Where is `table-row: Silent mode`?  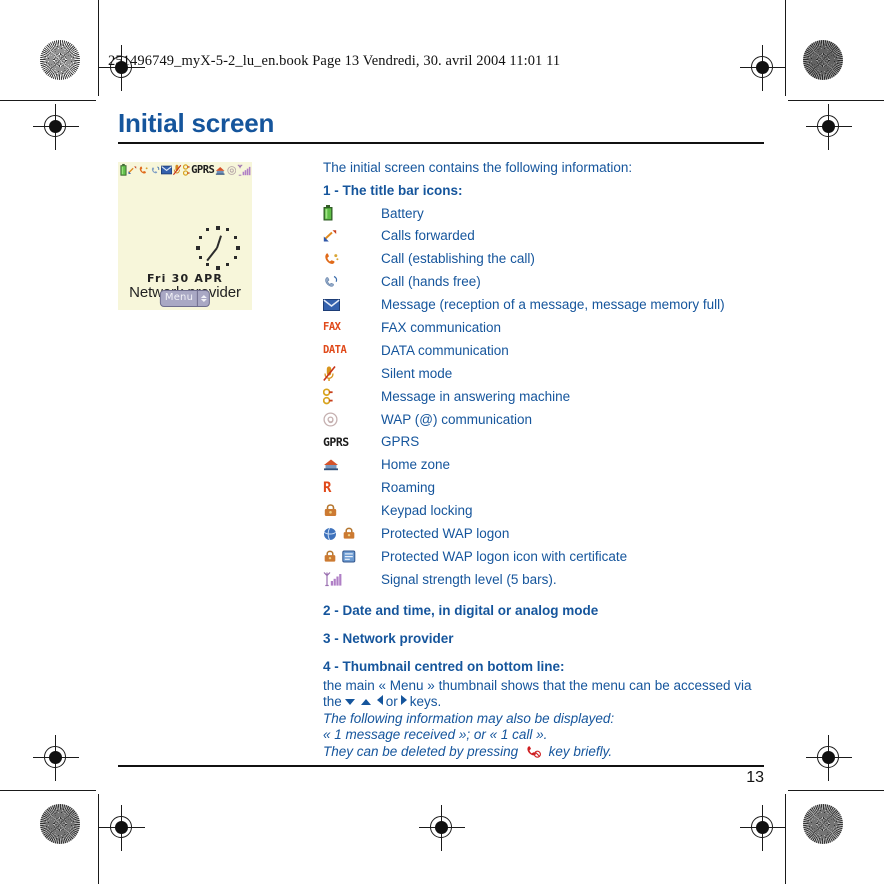 table-row: Silent mode is located at coordinates (543, 373).